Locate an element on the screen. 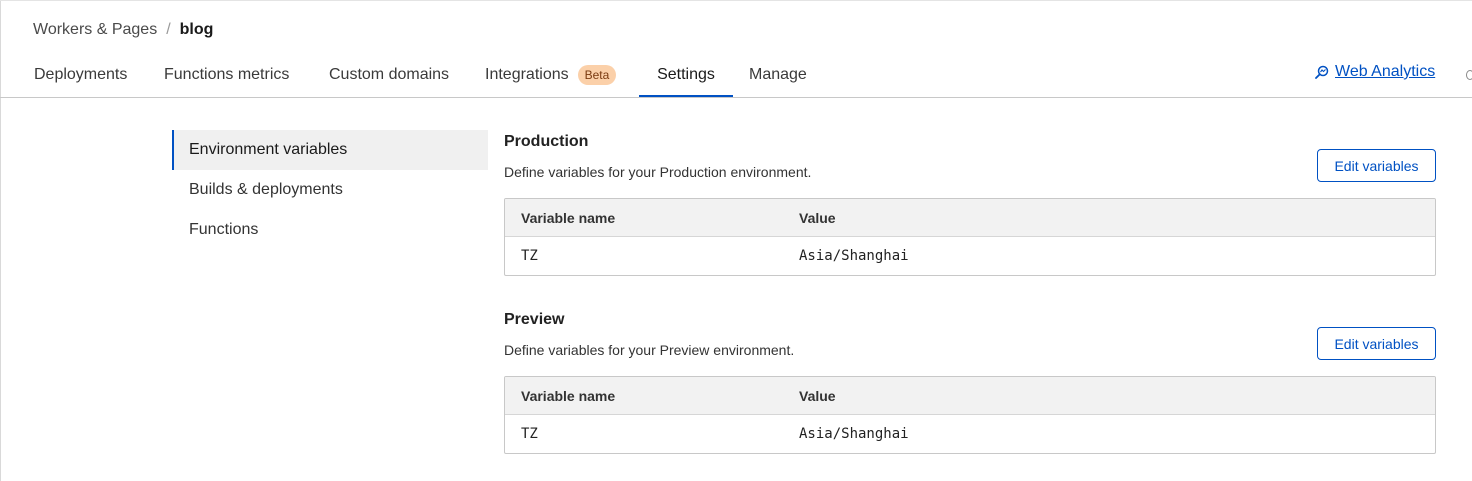 This screenshot has width=1472, height=481. production-title: Production is located at coordinates (546, 141).